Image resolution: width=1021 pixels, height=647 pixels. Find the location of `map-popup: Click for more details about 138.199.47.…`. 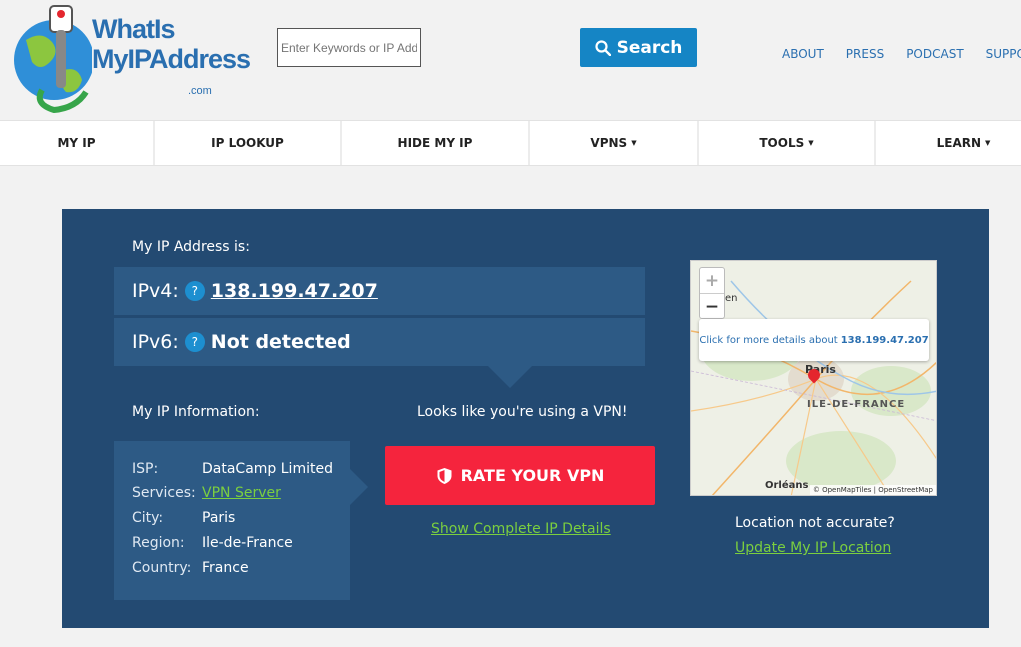

map-popup: Click for more details about 138.199.47.… is located at coordinates (814, 340).